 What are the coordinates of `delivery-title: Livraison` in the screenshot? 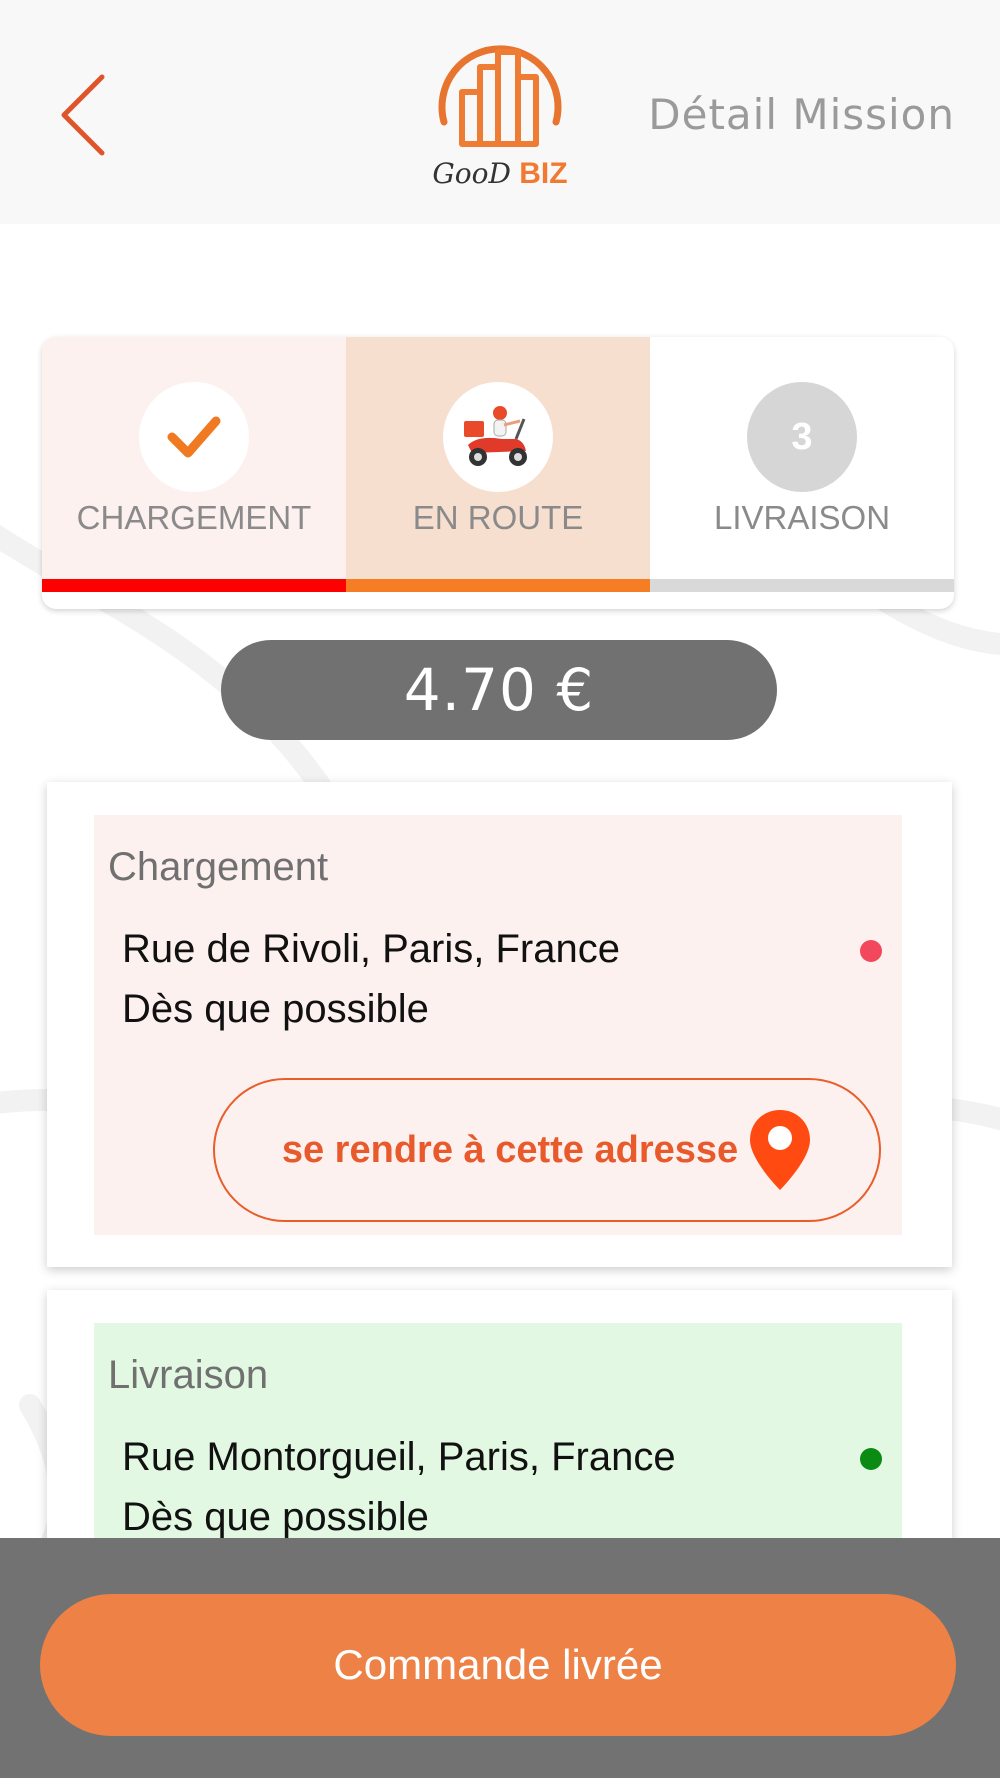 It's located at (188, 1375).